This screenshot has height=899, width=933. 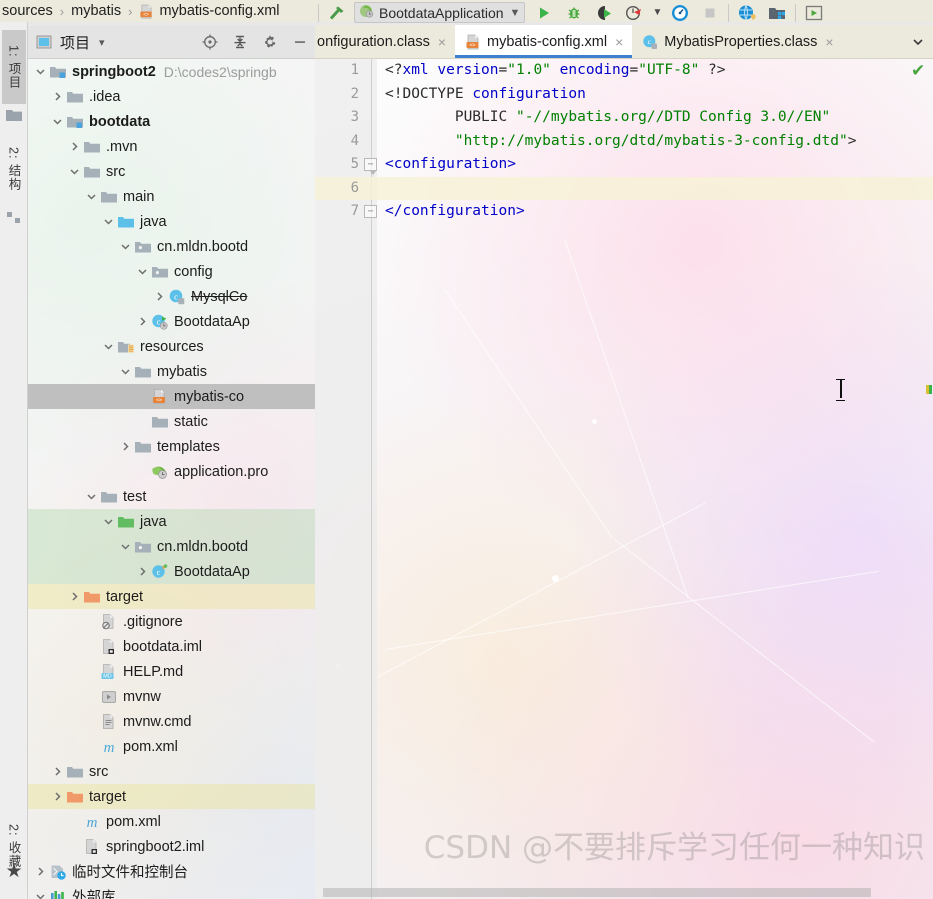 I want to click on tree-row: springboot2.iml, so click(x=171, y=846).